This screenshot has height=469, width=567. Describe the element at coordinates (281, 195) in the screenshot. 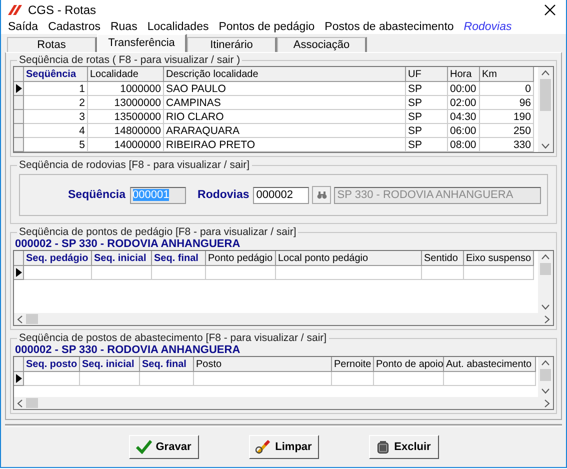

I see `input-field: 000002` at that location.